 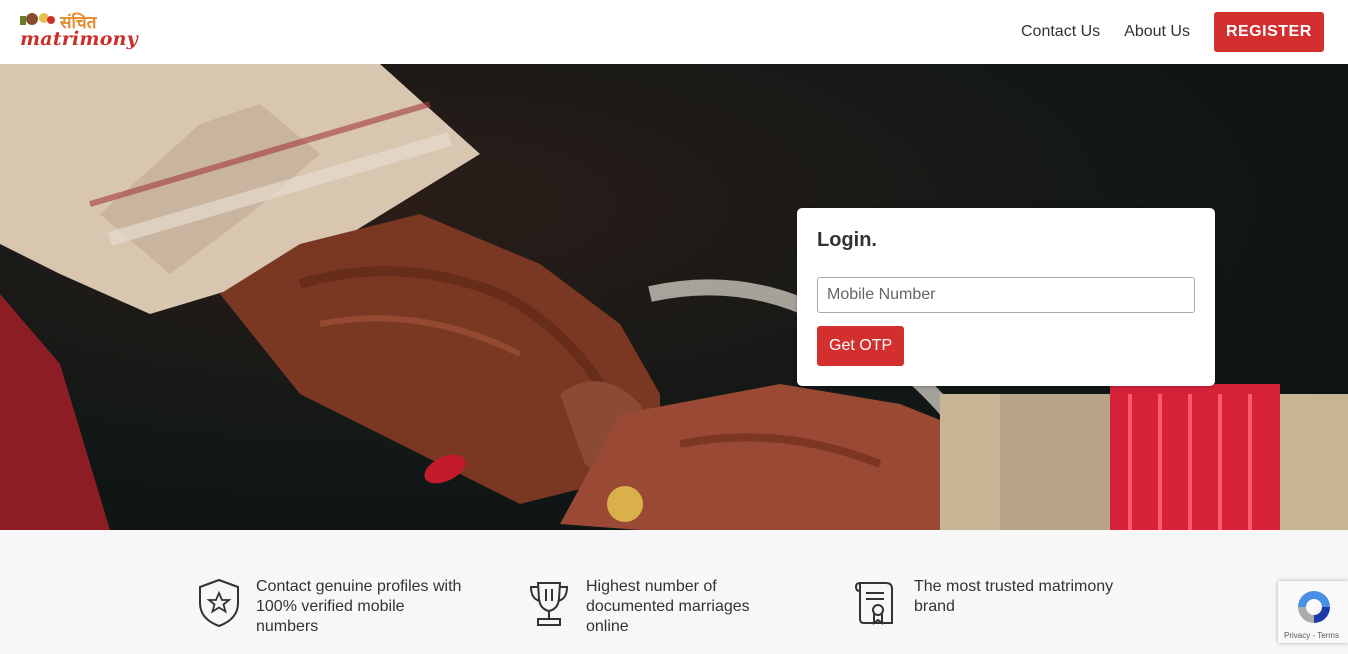 I want to click on site-logo: संचित matrimony, so click(x=78, y=31).